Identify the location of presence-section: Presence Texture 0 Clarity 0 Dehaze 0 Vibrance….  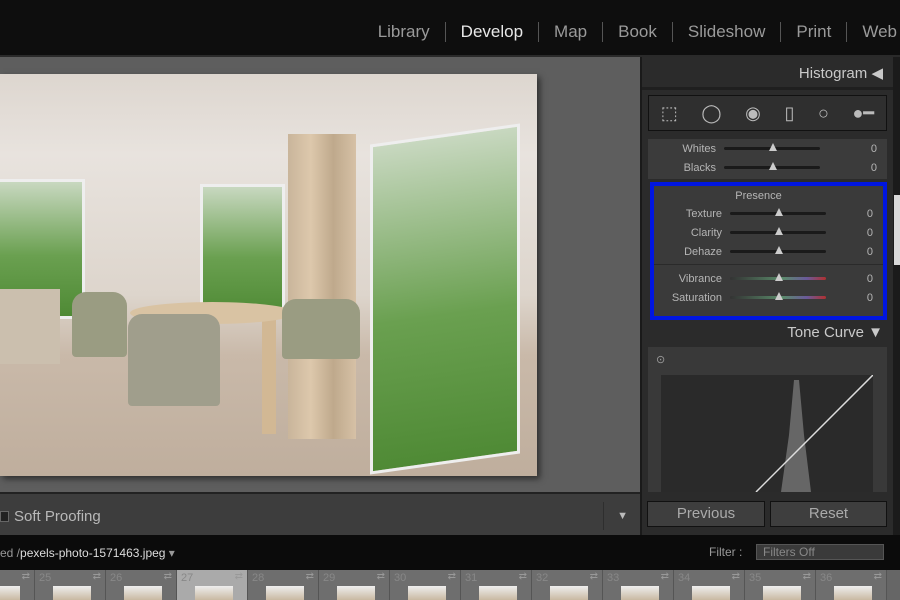
(768, 251).